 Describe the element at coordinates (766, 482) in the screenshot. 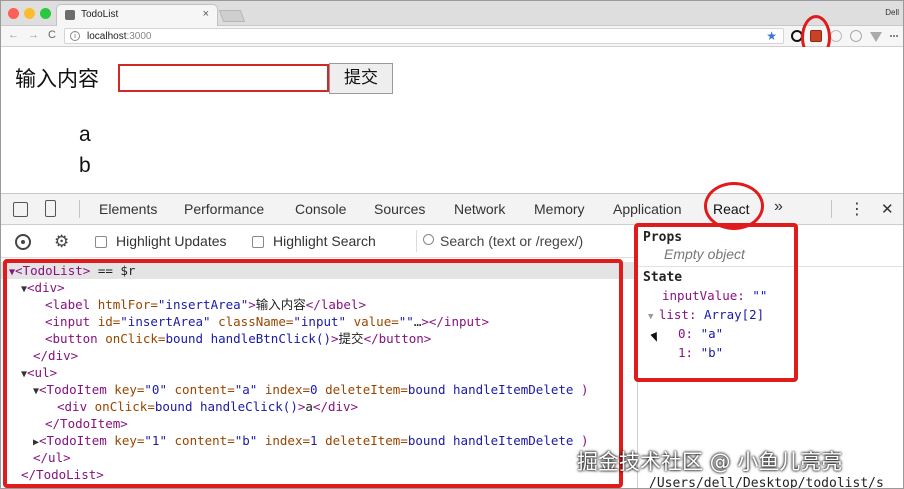

I see `path-text: /Users/dell/Desktop/todolist/s` at that location.